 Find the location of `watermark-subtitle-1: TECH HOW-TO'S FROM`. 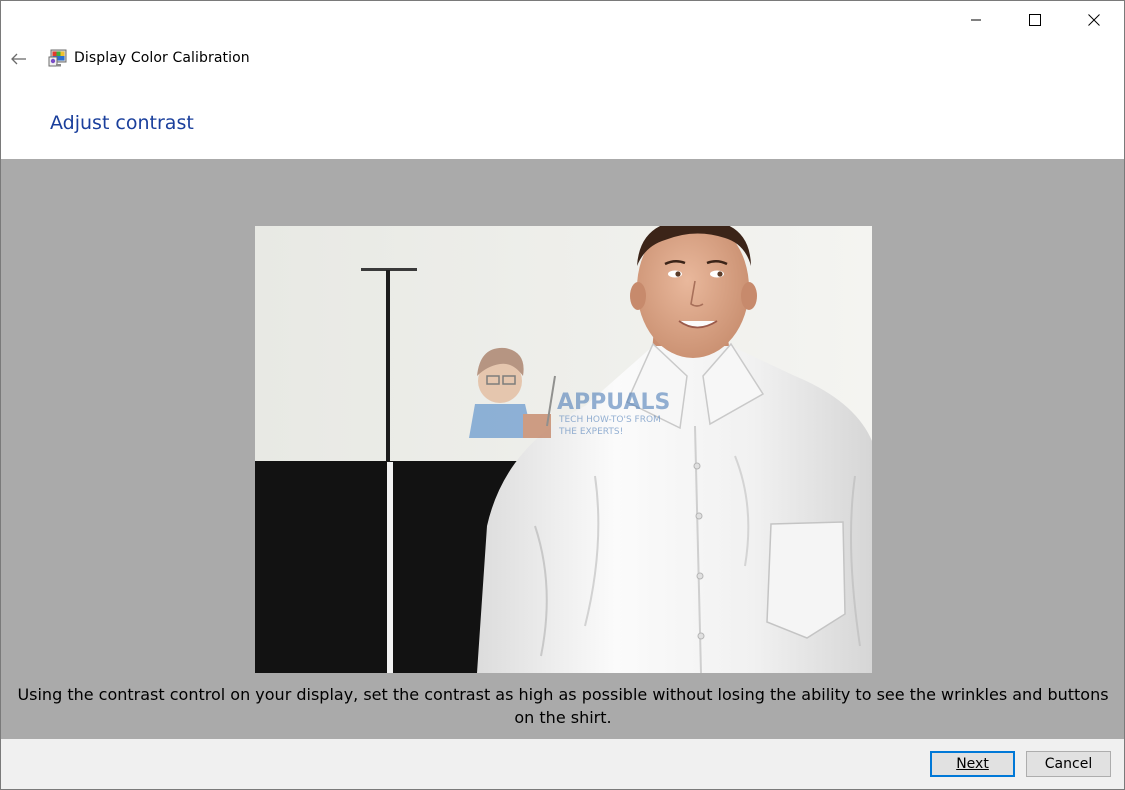

watermark-subtitle-1: TECH HOW-TO'S FROM is located at coordinates (609, 420).